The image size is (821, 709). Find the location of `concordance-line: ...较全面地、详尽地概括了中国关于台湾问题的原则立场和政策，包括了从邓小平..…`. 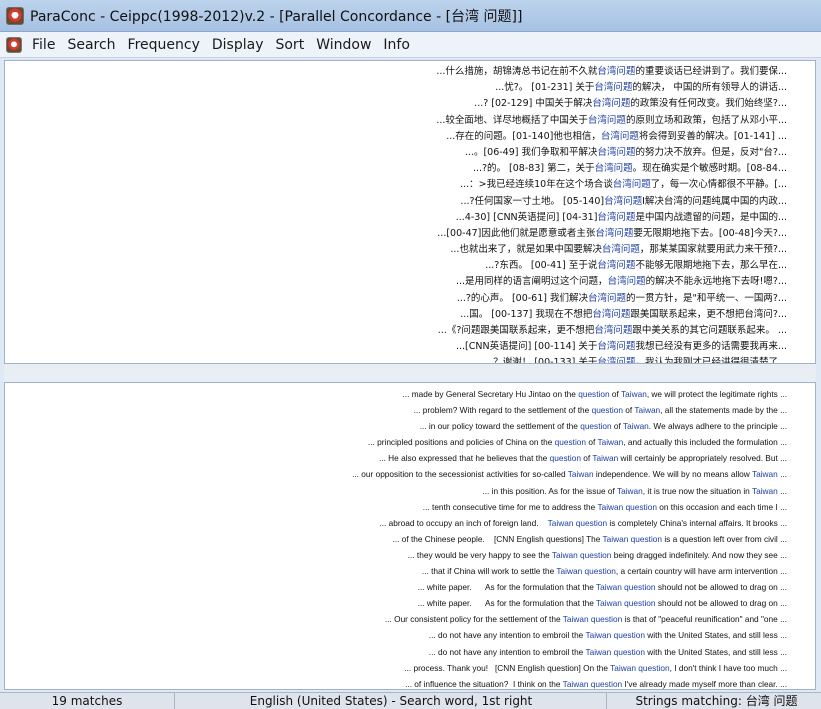

concordance-line: ...较全面地、详尽地概括了中国关于台湾问题的原则立场和政策，包括了从邓小平..… is located at coordinates (410, 121).